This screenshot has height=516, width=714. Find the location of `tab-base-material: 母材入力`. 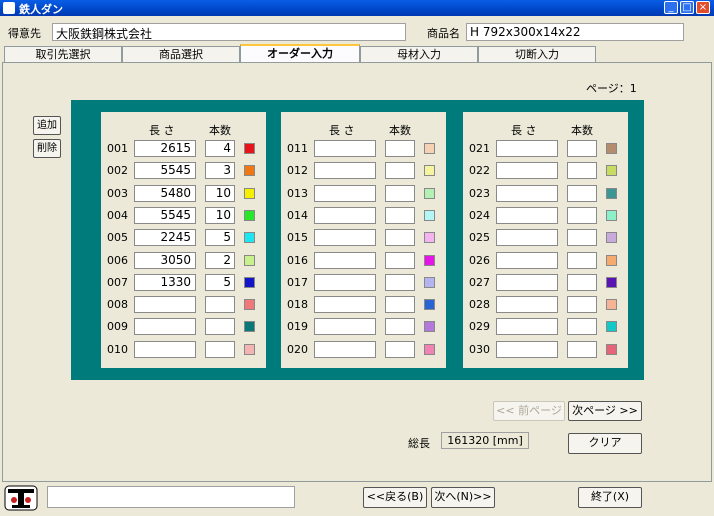

tab-base-material: 母材入力 is located at coordinates (419, 54).